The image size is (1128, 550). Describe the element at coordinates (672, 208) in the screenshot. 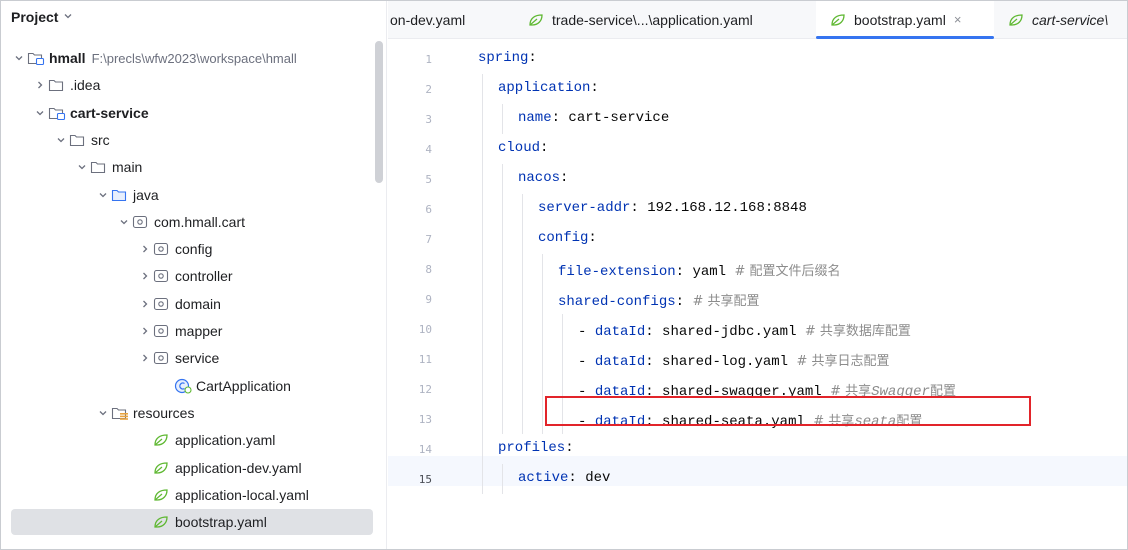

I see `code-line: server-addr: 192.168.12.168:8848` at that location.